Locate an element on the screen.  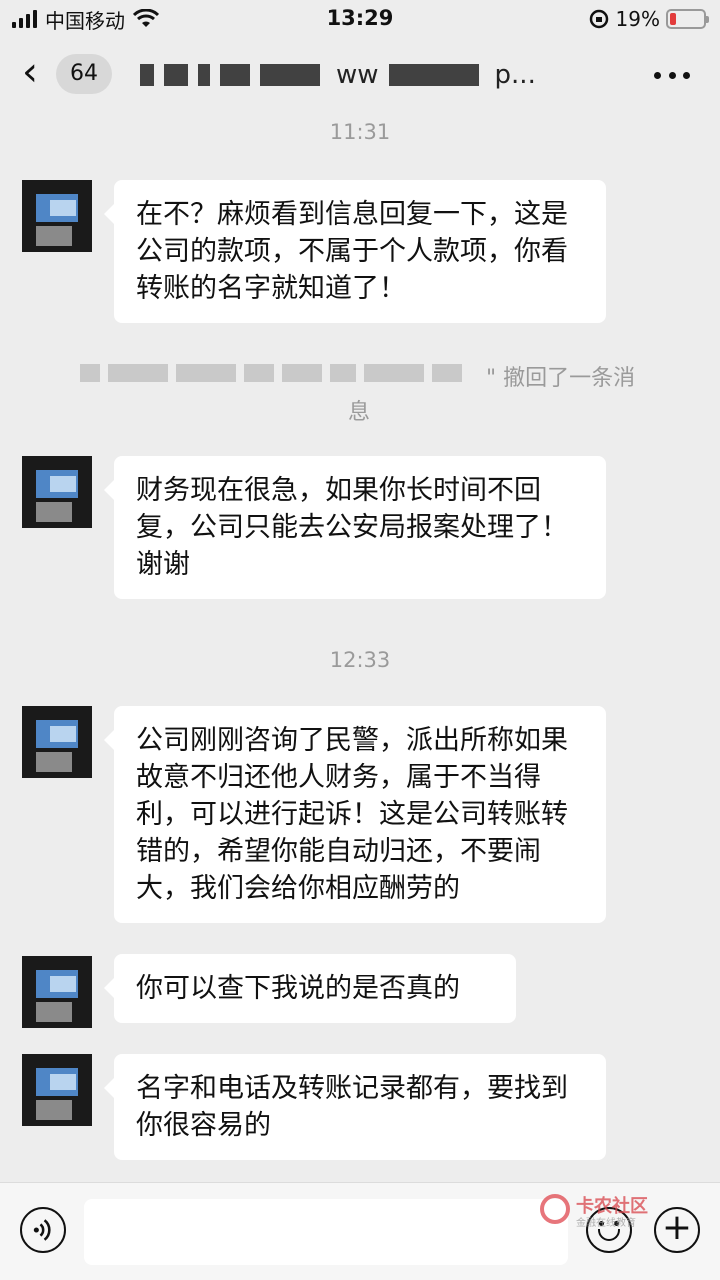
back-button: ‹ is located at coordinates (40, 73).